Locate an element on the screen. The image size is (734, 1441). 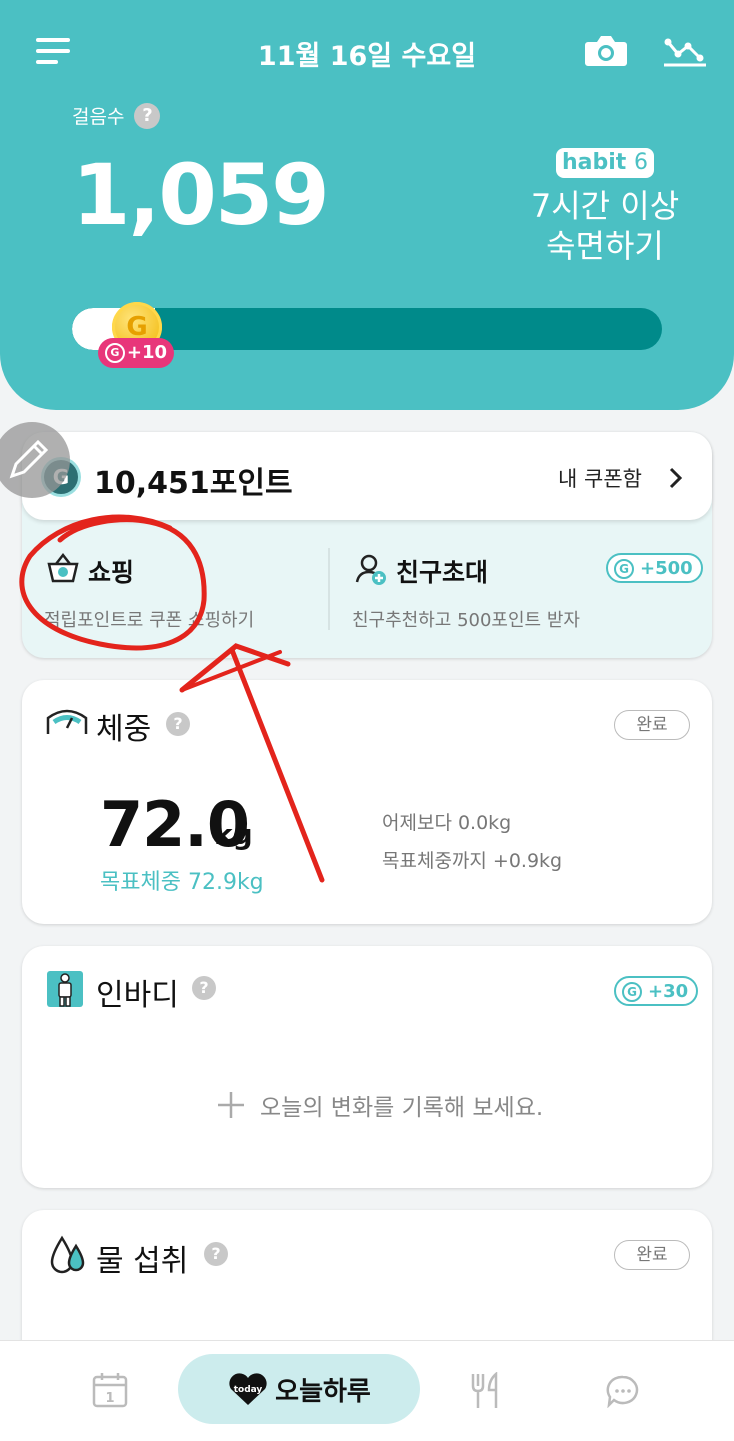
svg-text: 1 is located at coordinates (109, 1398).